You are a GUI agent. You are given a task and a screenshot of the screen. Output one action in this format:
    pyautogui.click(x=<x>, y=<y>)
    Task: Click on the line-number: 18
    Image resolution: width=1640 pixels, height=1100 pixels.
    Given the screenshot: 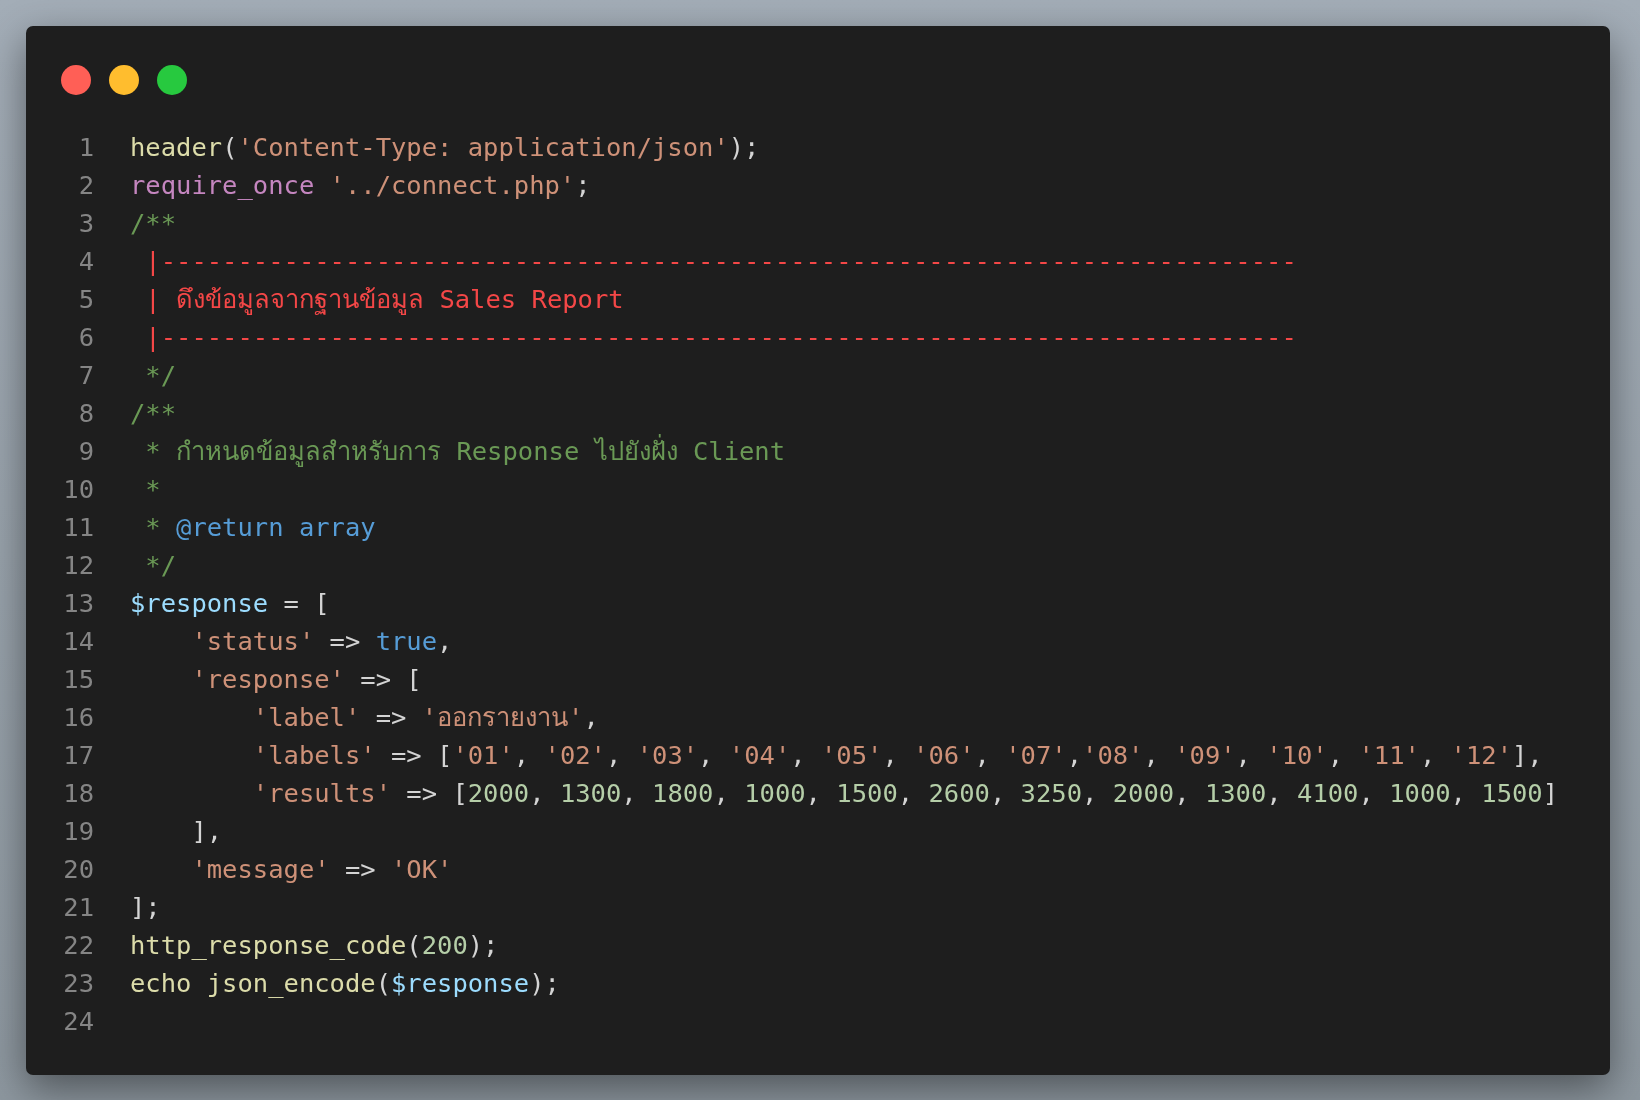 What is the action you would take?
    pyautogui.click(x=78, y=793)
    